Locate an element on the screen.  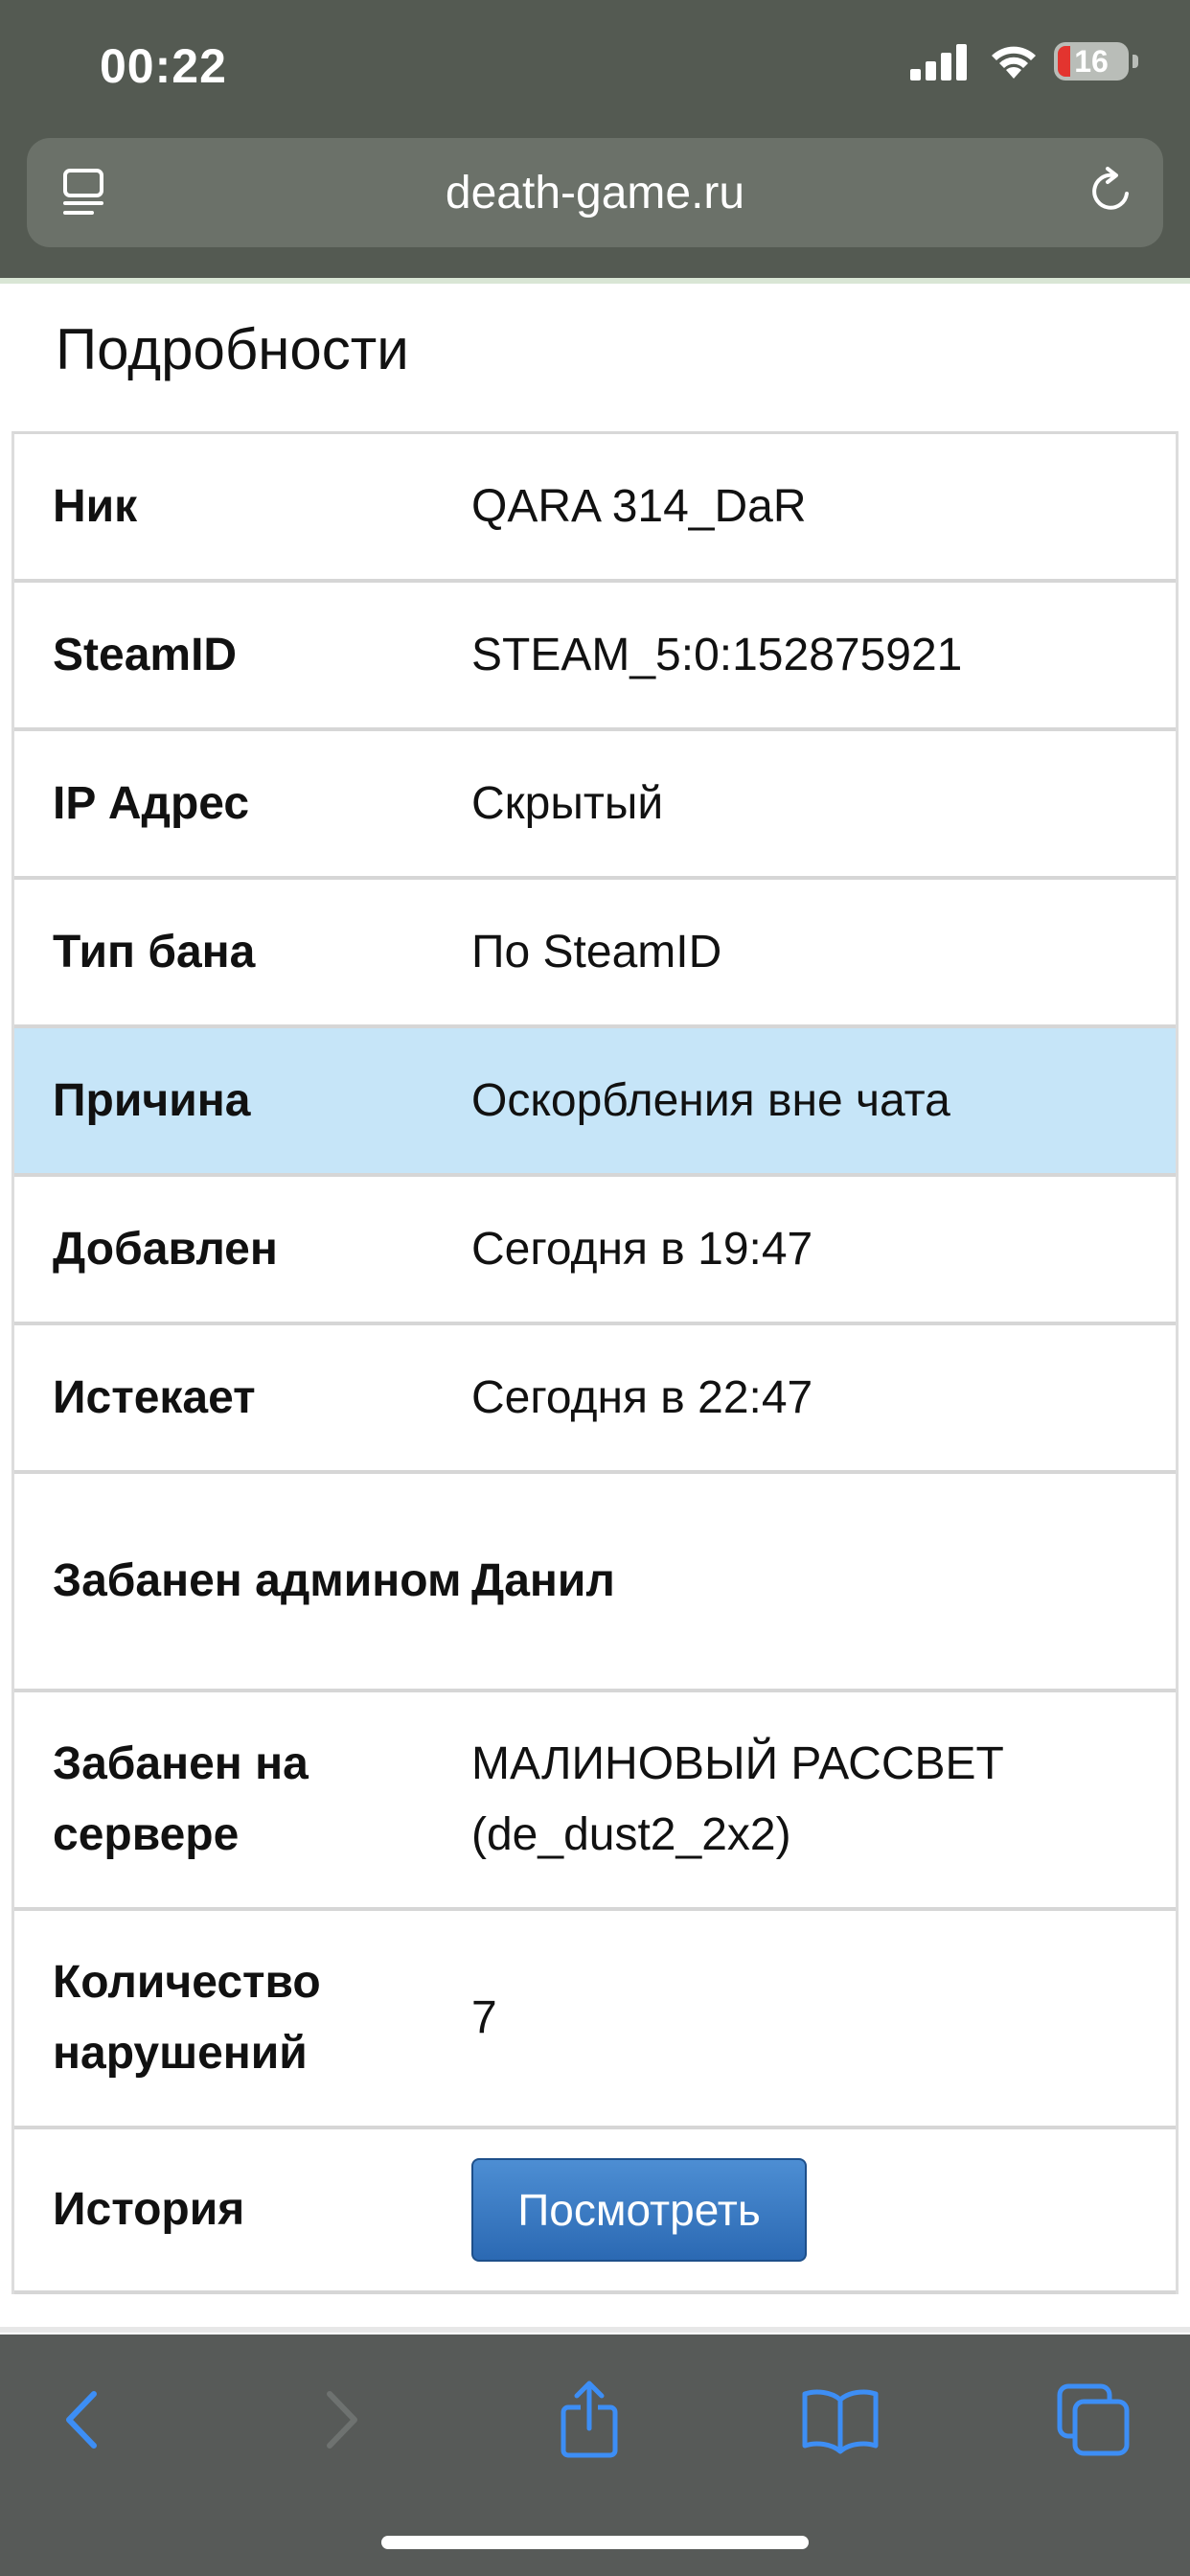
row-label: Забанен админом is located at coordinates (257, 1580).